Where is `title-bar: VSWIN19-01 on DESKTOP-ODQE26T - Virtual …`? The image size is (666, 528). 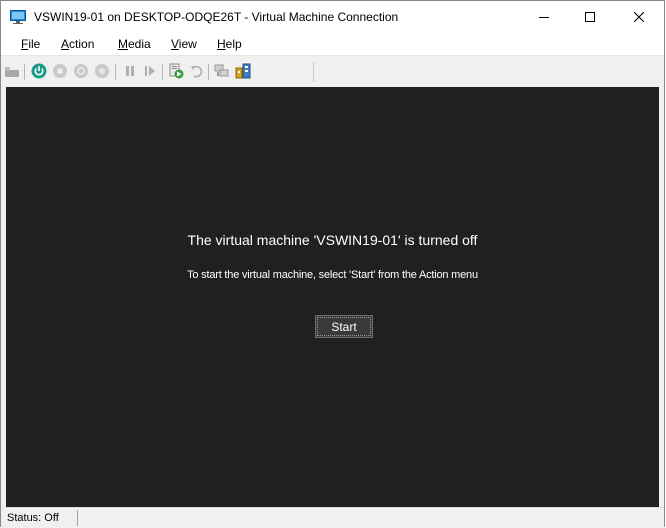 title-bar: VSWIN19-01 on DESKTOP-ODQE26T - Virtual … is located at coordinates (332, 17).